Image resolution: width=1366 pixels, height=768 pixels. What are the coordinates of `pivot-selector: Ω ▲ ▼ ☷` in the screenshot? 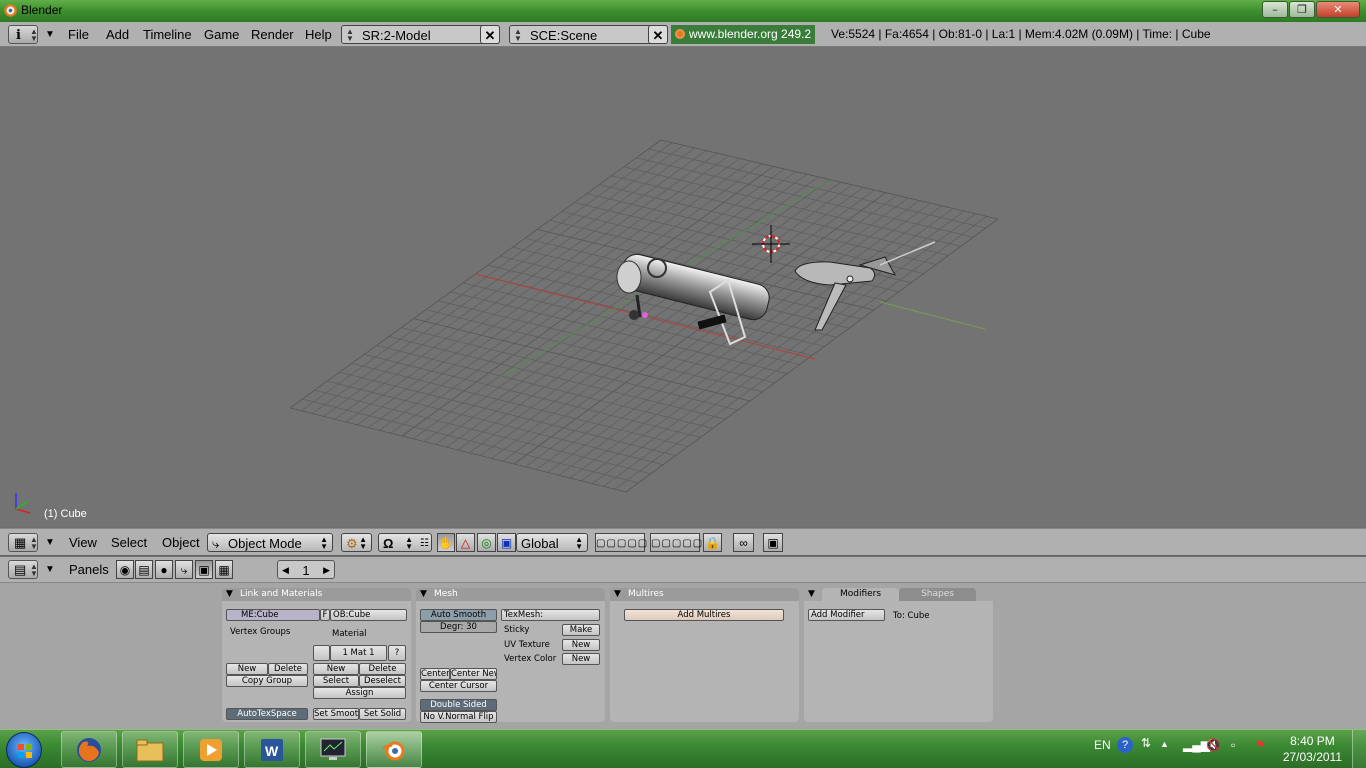 It's located at (405, 542).